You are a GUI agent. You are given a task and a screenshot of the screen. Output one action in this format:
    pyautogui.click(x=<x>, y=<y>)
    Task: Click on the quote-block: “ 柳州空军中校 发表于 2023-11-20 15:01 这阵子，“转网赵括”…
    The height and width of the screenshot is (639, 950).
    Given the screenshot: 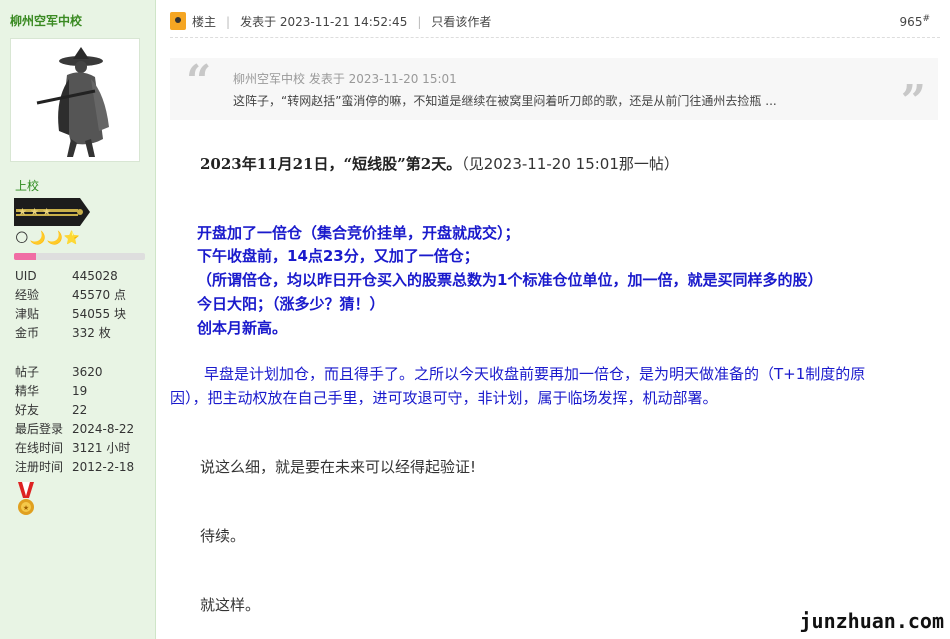 What is the action you would take?
    pyautogui.click(x=554, y=90)
    